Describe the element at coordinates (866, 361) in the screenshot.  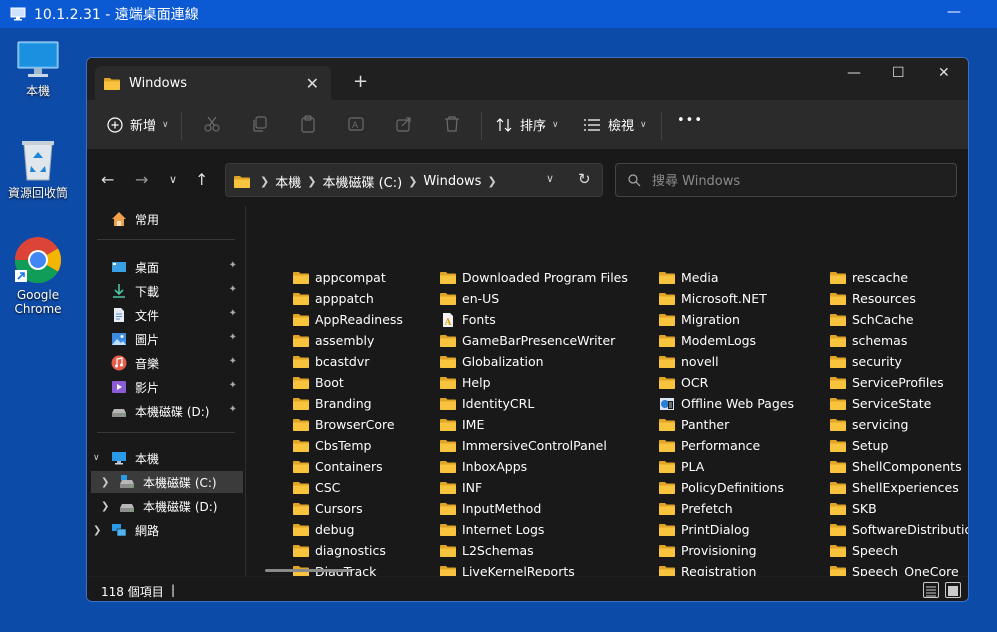
I see `file-item: security` at that location.